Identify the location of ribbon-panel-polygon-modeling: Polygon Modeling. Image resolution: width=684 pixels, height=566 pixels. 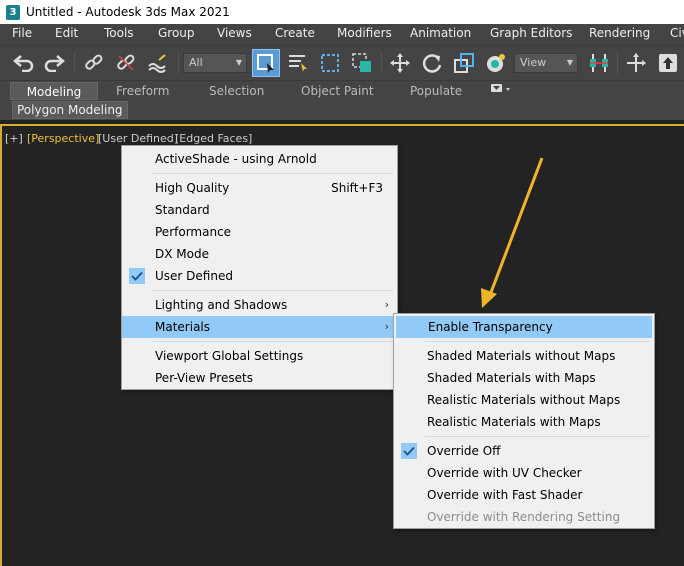
(70, 110).